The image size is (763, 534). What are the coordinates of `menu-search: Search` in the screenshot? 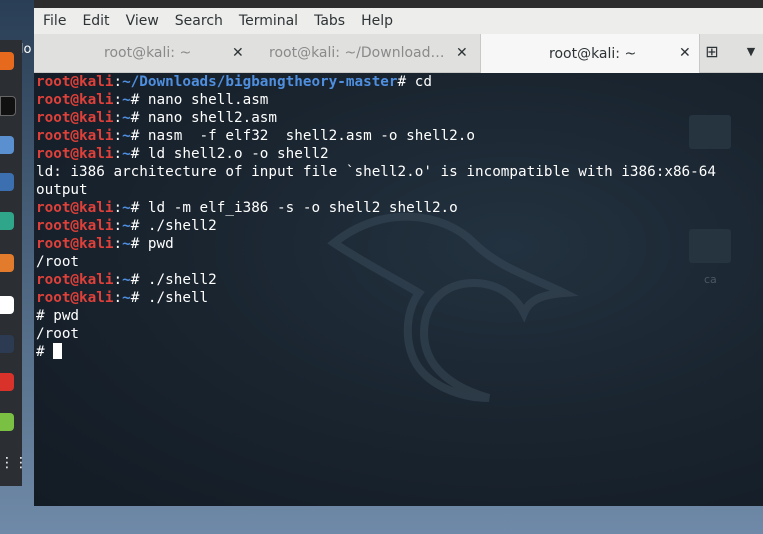 It's located at (199, 21).